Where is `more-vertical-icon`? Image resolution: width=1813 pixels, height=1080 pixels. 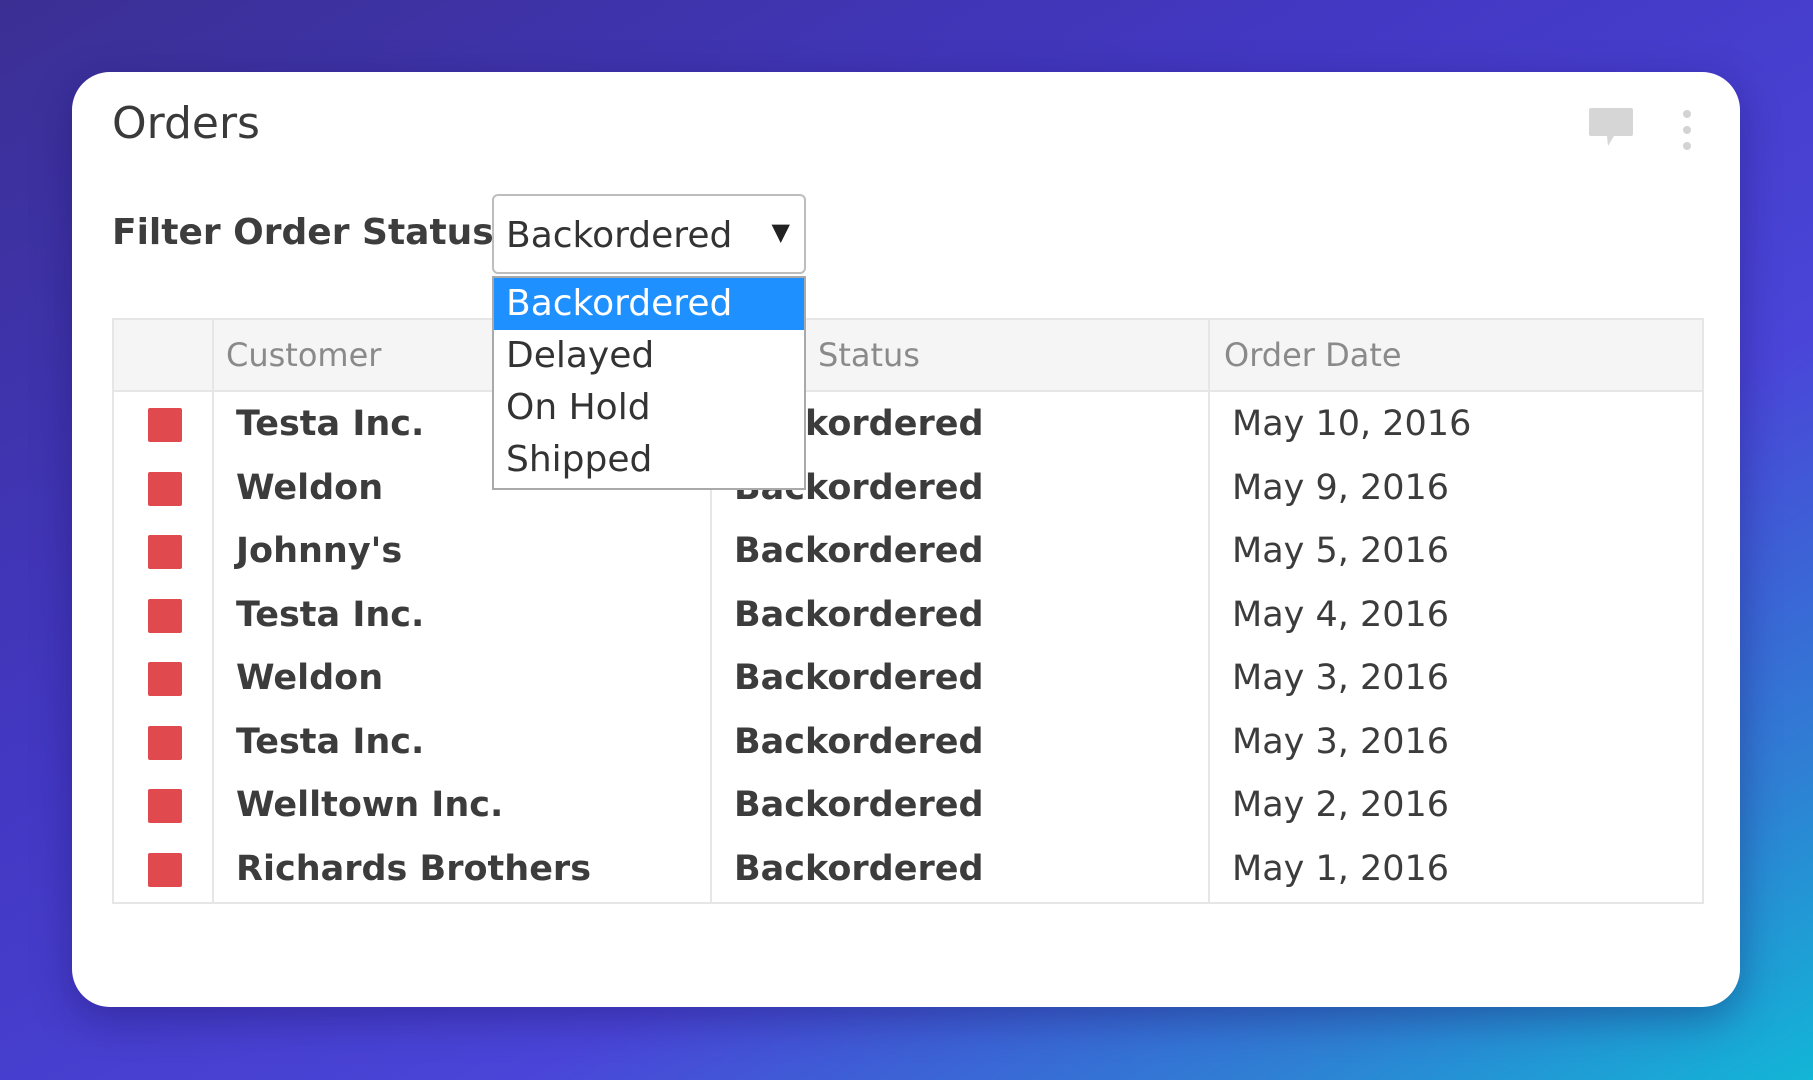 more-vertical-icon is located at coordinates (1687, 130).